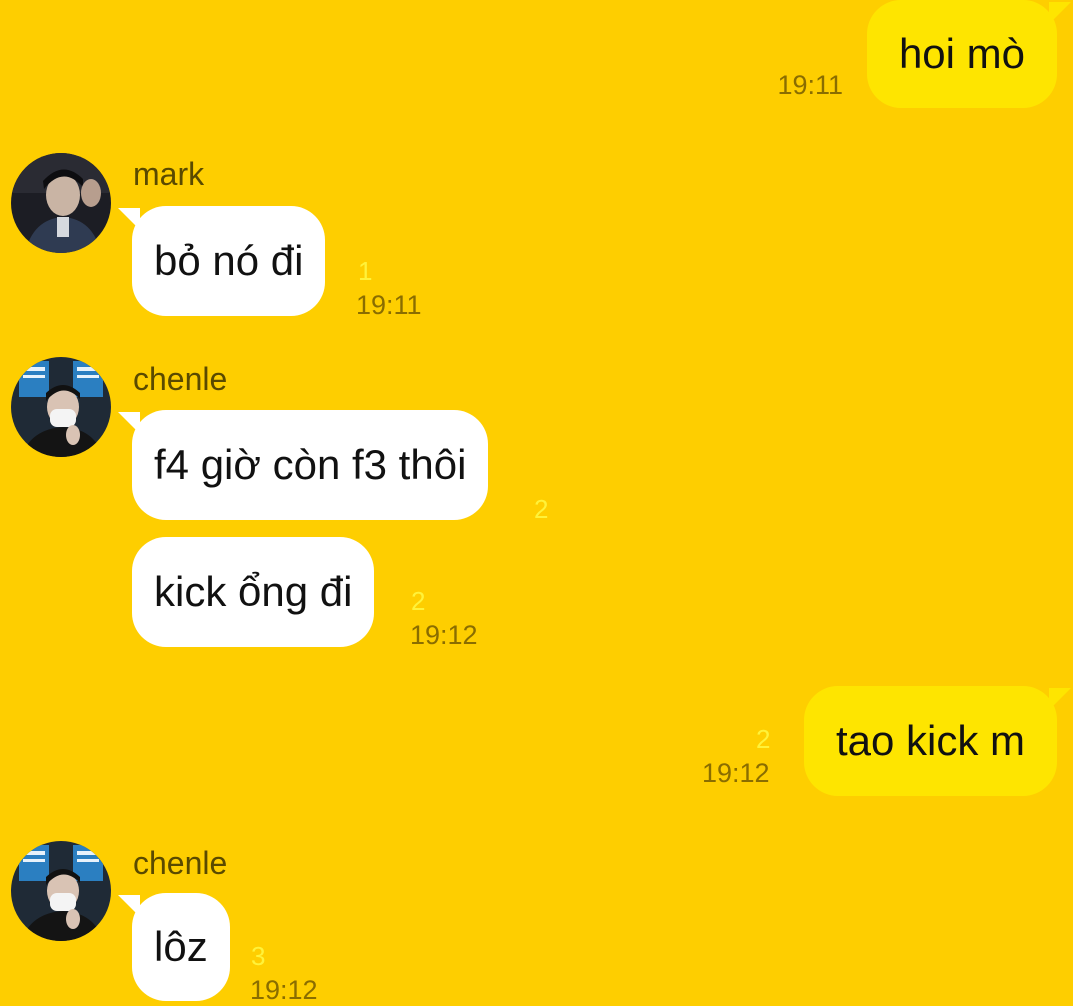  Describe the element at coordinates (258, 956) in the screenshot. I see `unread-count: 3` at that location.